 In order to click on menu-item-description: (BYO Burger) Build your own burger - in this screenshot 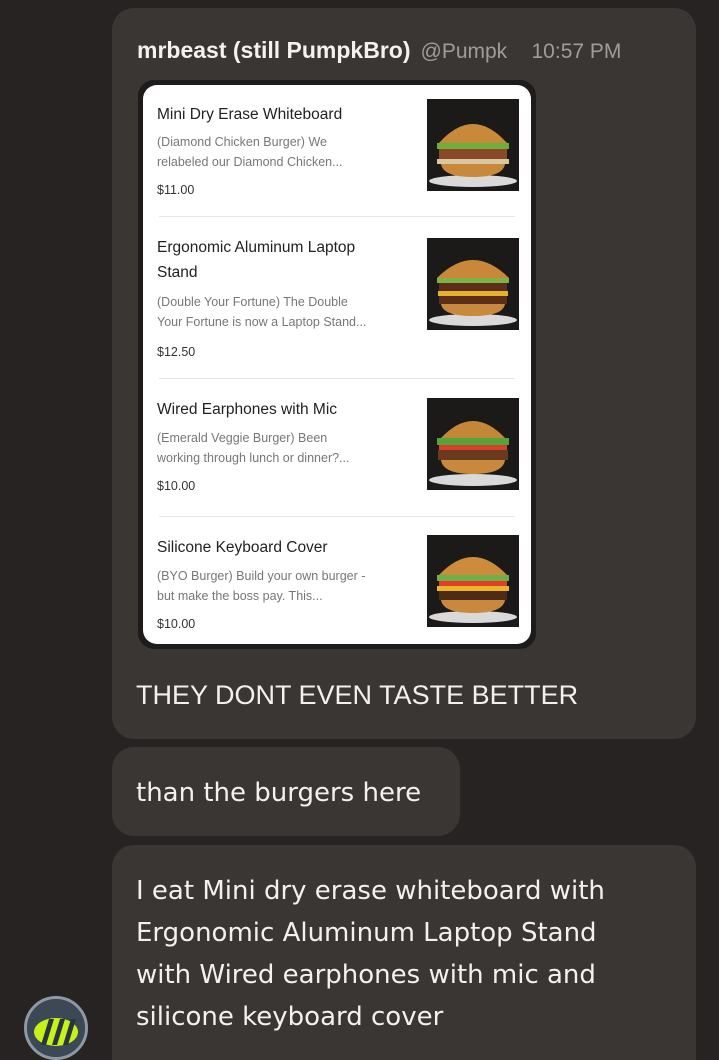, I will do `click(261, 576)`.